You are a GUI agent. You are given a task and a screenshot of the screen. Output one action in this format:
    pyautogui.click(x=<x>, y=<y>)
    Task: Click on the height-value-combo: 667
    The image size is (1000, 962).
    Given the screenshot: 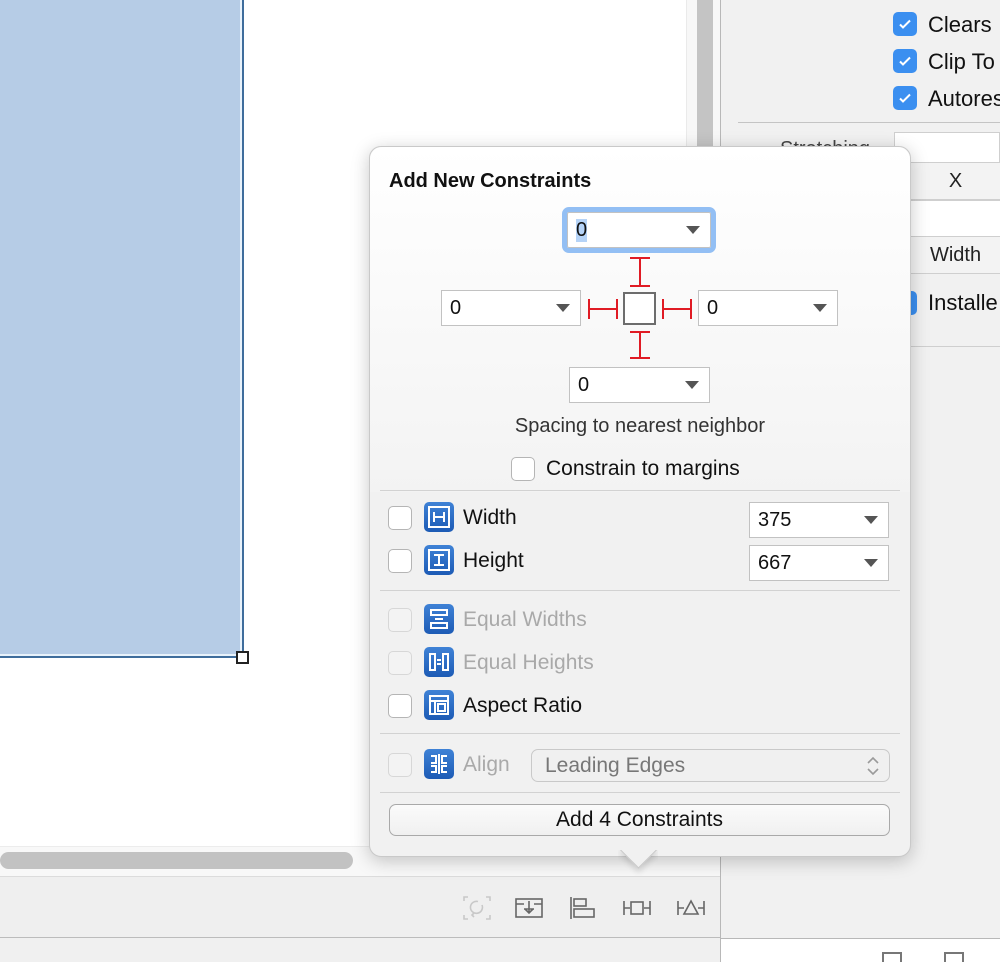 What is the action you would take?
    pyautogui.click(x=819, y=563)
    